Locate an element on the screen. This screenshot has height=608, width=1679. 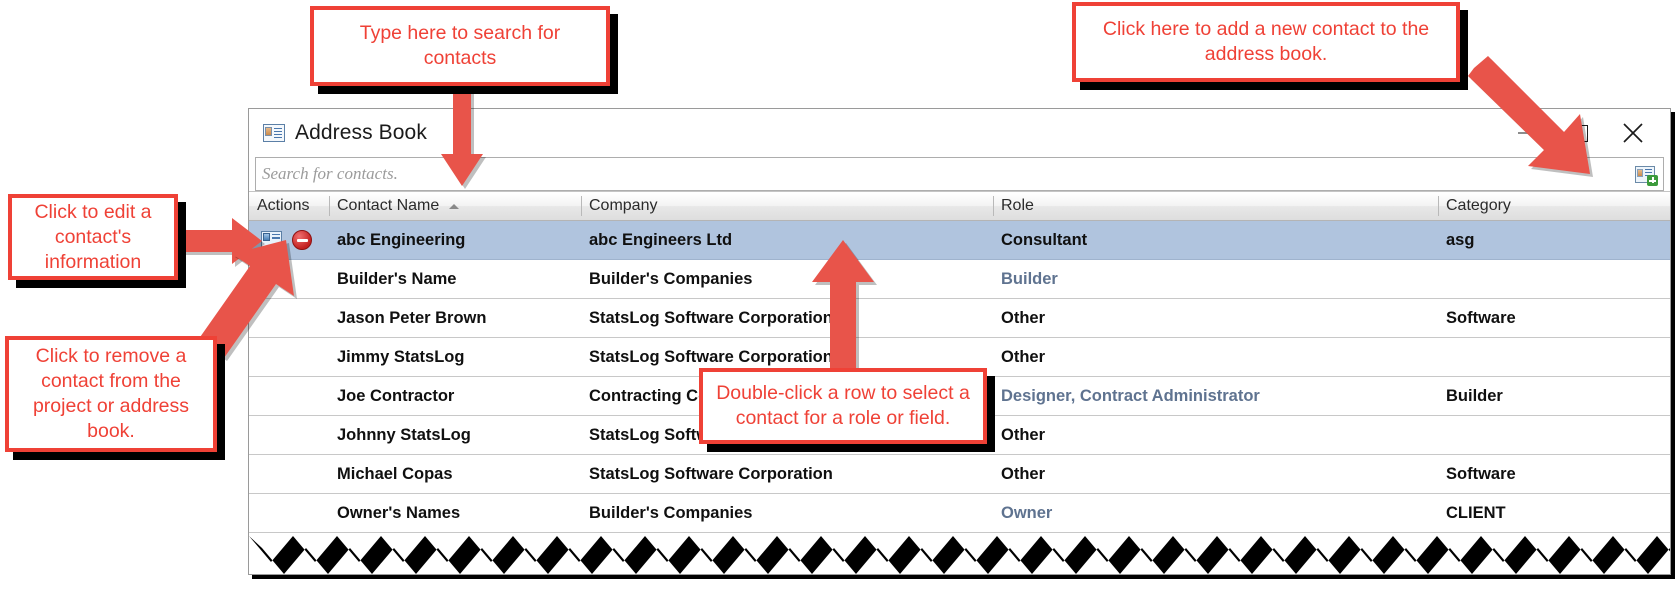
add-contact-button is located at coordinates (1645, 174).